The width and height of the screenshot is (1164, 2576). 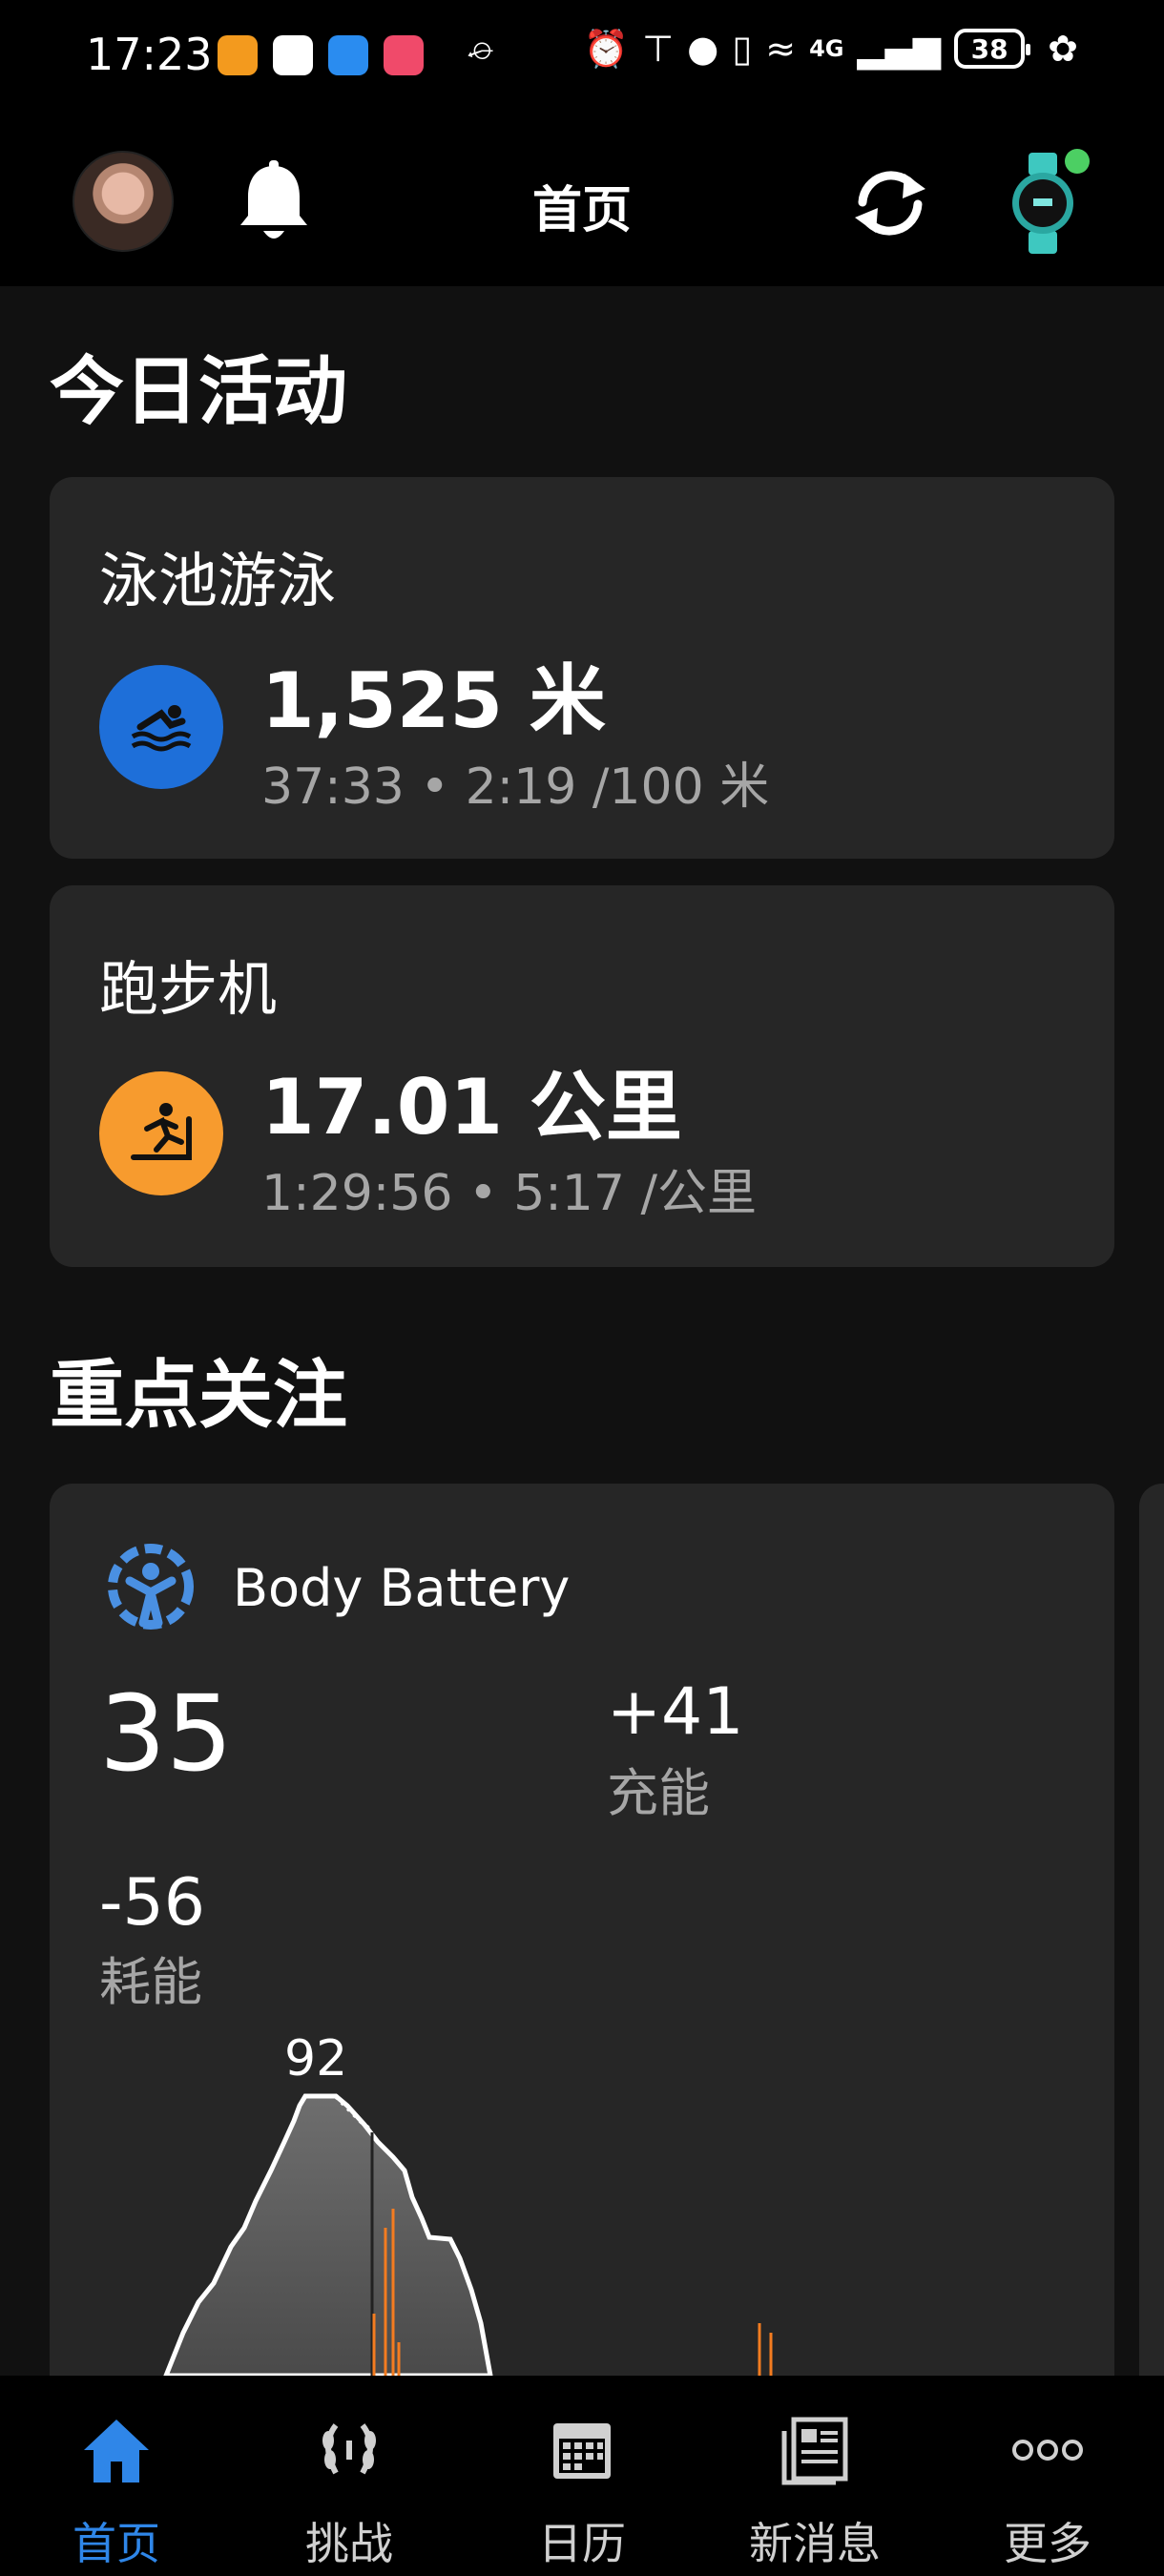 I want to click on section-title-today: 今日活动, so click(x=199, y=392).